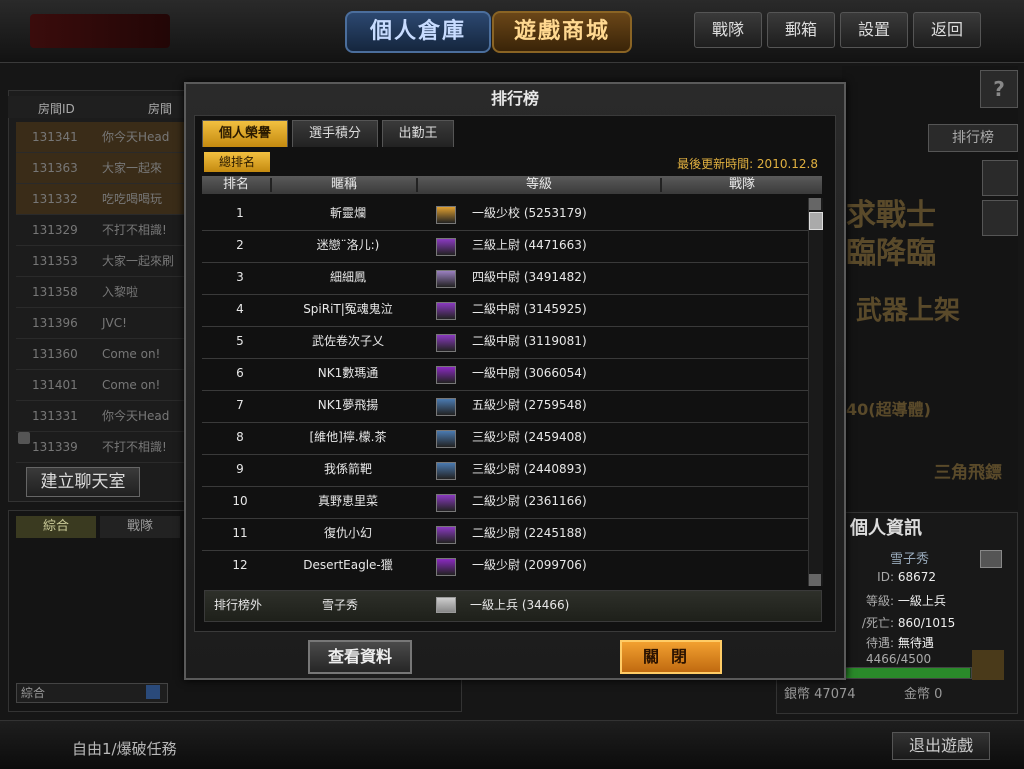 This screenshot has height=769, width=1024. What do you see at coordinates (347, 341) in the screenshot?
I see `nickname-cell: 武佐卷次子乂` at bounding box center [347, 341].